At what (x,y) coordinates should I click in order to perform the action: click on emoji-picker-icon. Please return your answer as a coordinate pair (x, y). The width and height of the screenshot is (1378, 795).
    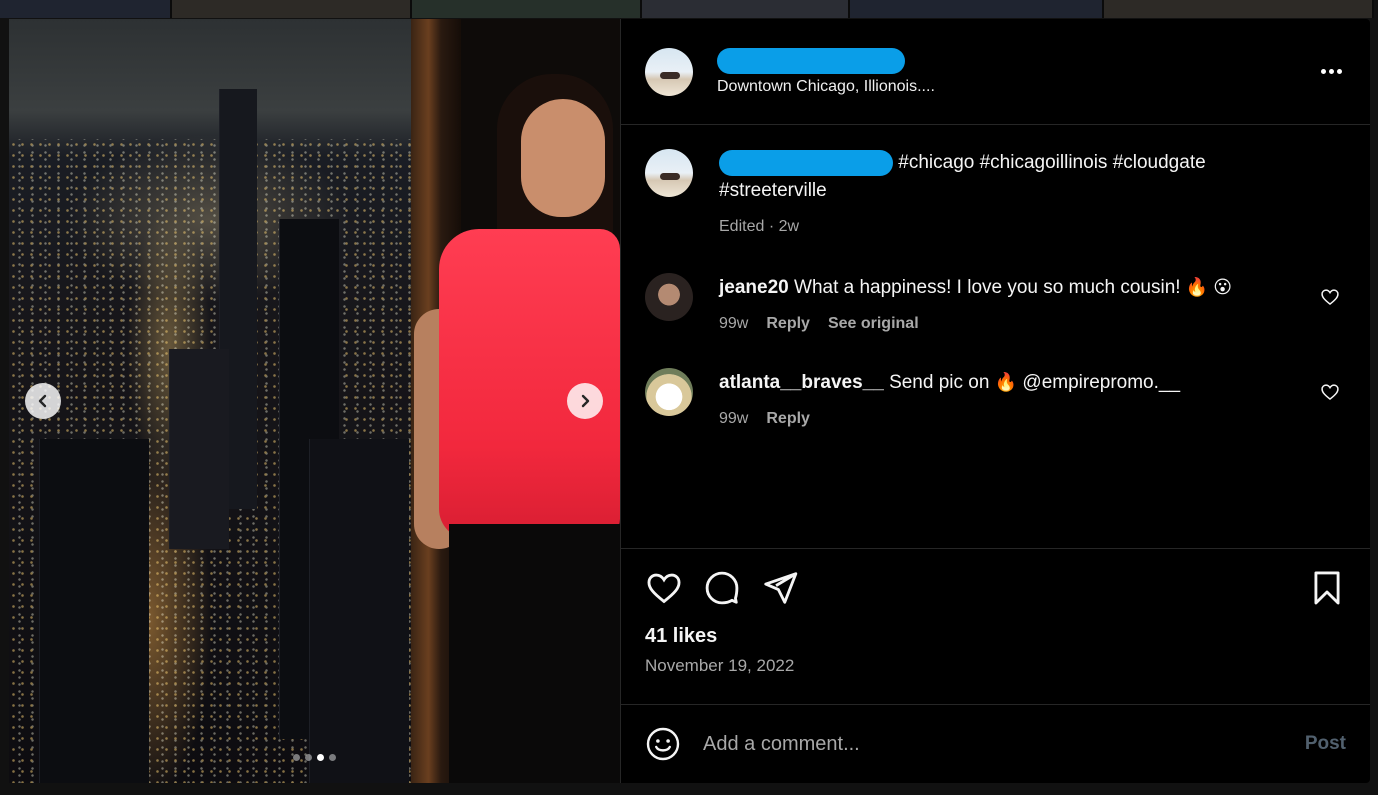
    Looking at the image, I should click on (663, 744).